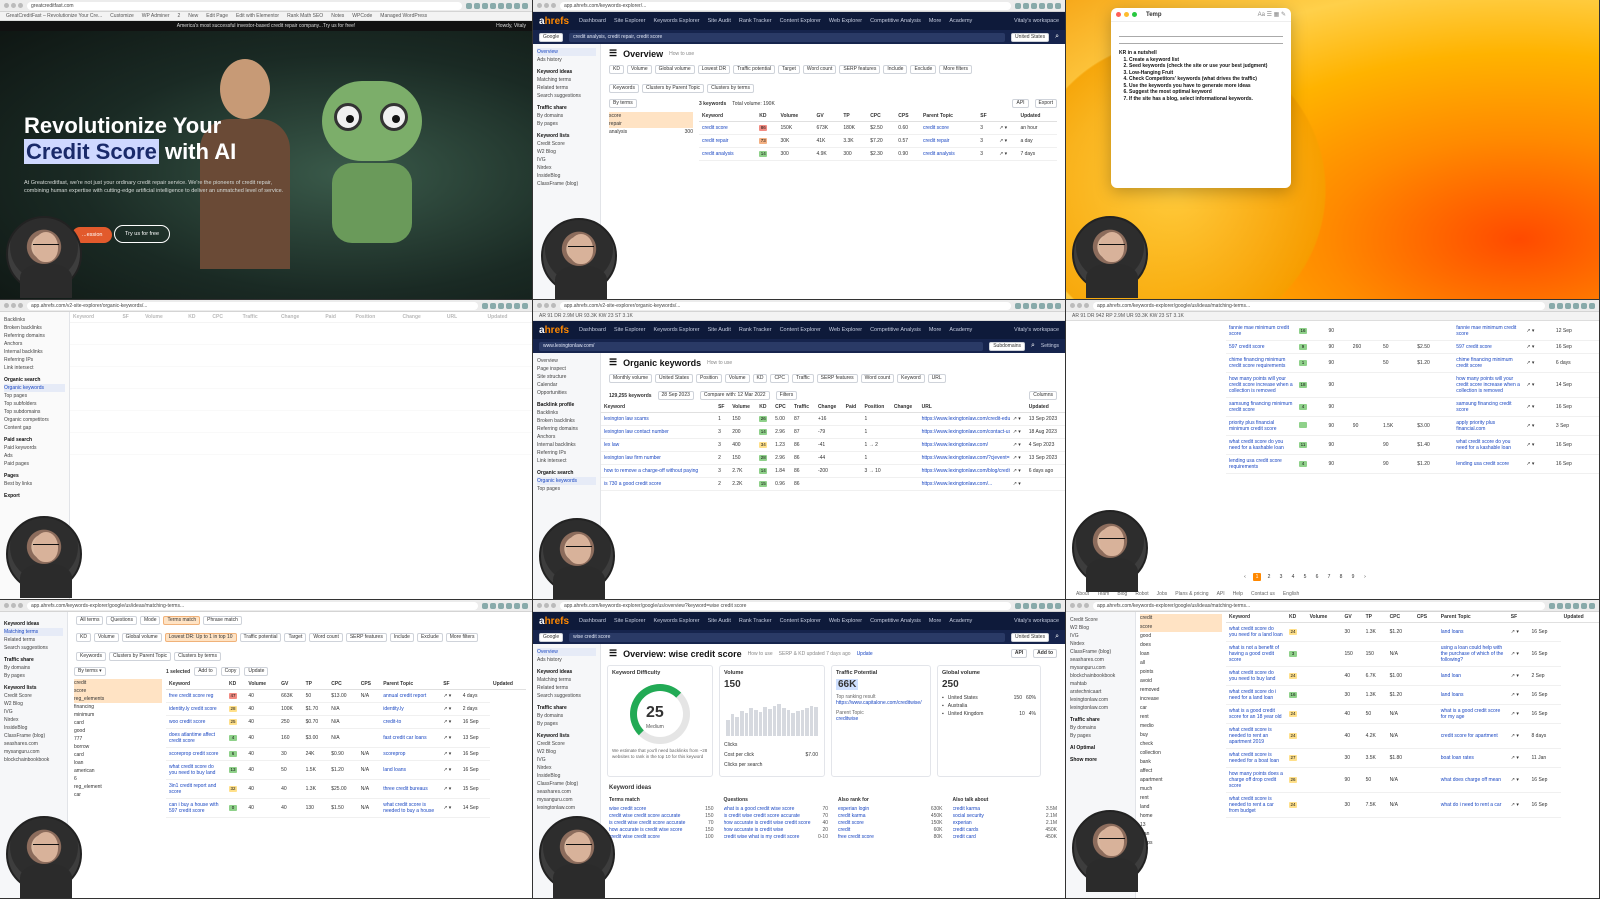  What do you see at coordinates (1191, 594) in the screenshot?
I see `footer-link: Plans & pricing` at bounding box center [1191, 594].